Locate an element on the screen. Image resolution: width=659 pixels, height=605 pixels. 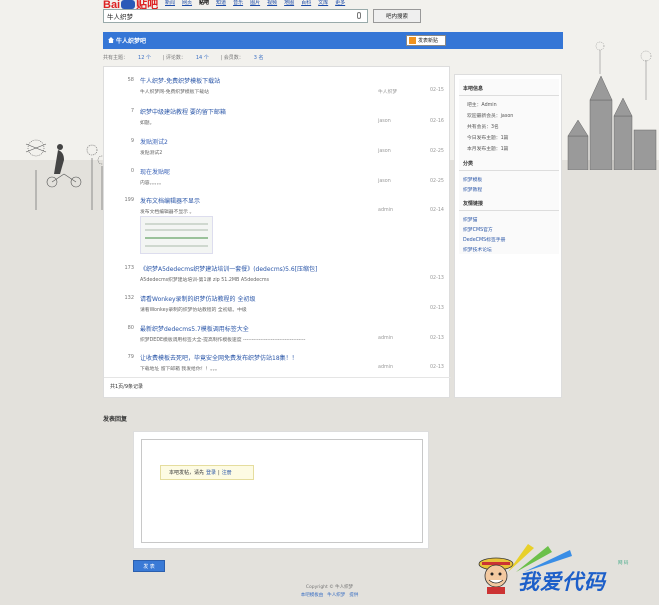
reply-textarea: 本吧发帖，请先 登录 | 注册 is located at coordinates (282, 491).